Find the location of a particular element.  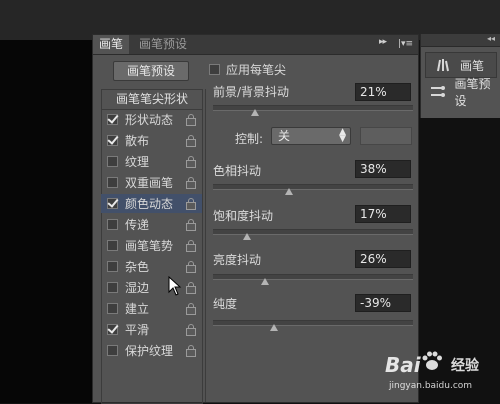

option-row: 传递 is located at coordinates (151, 224).